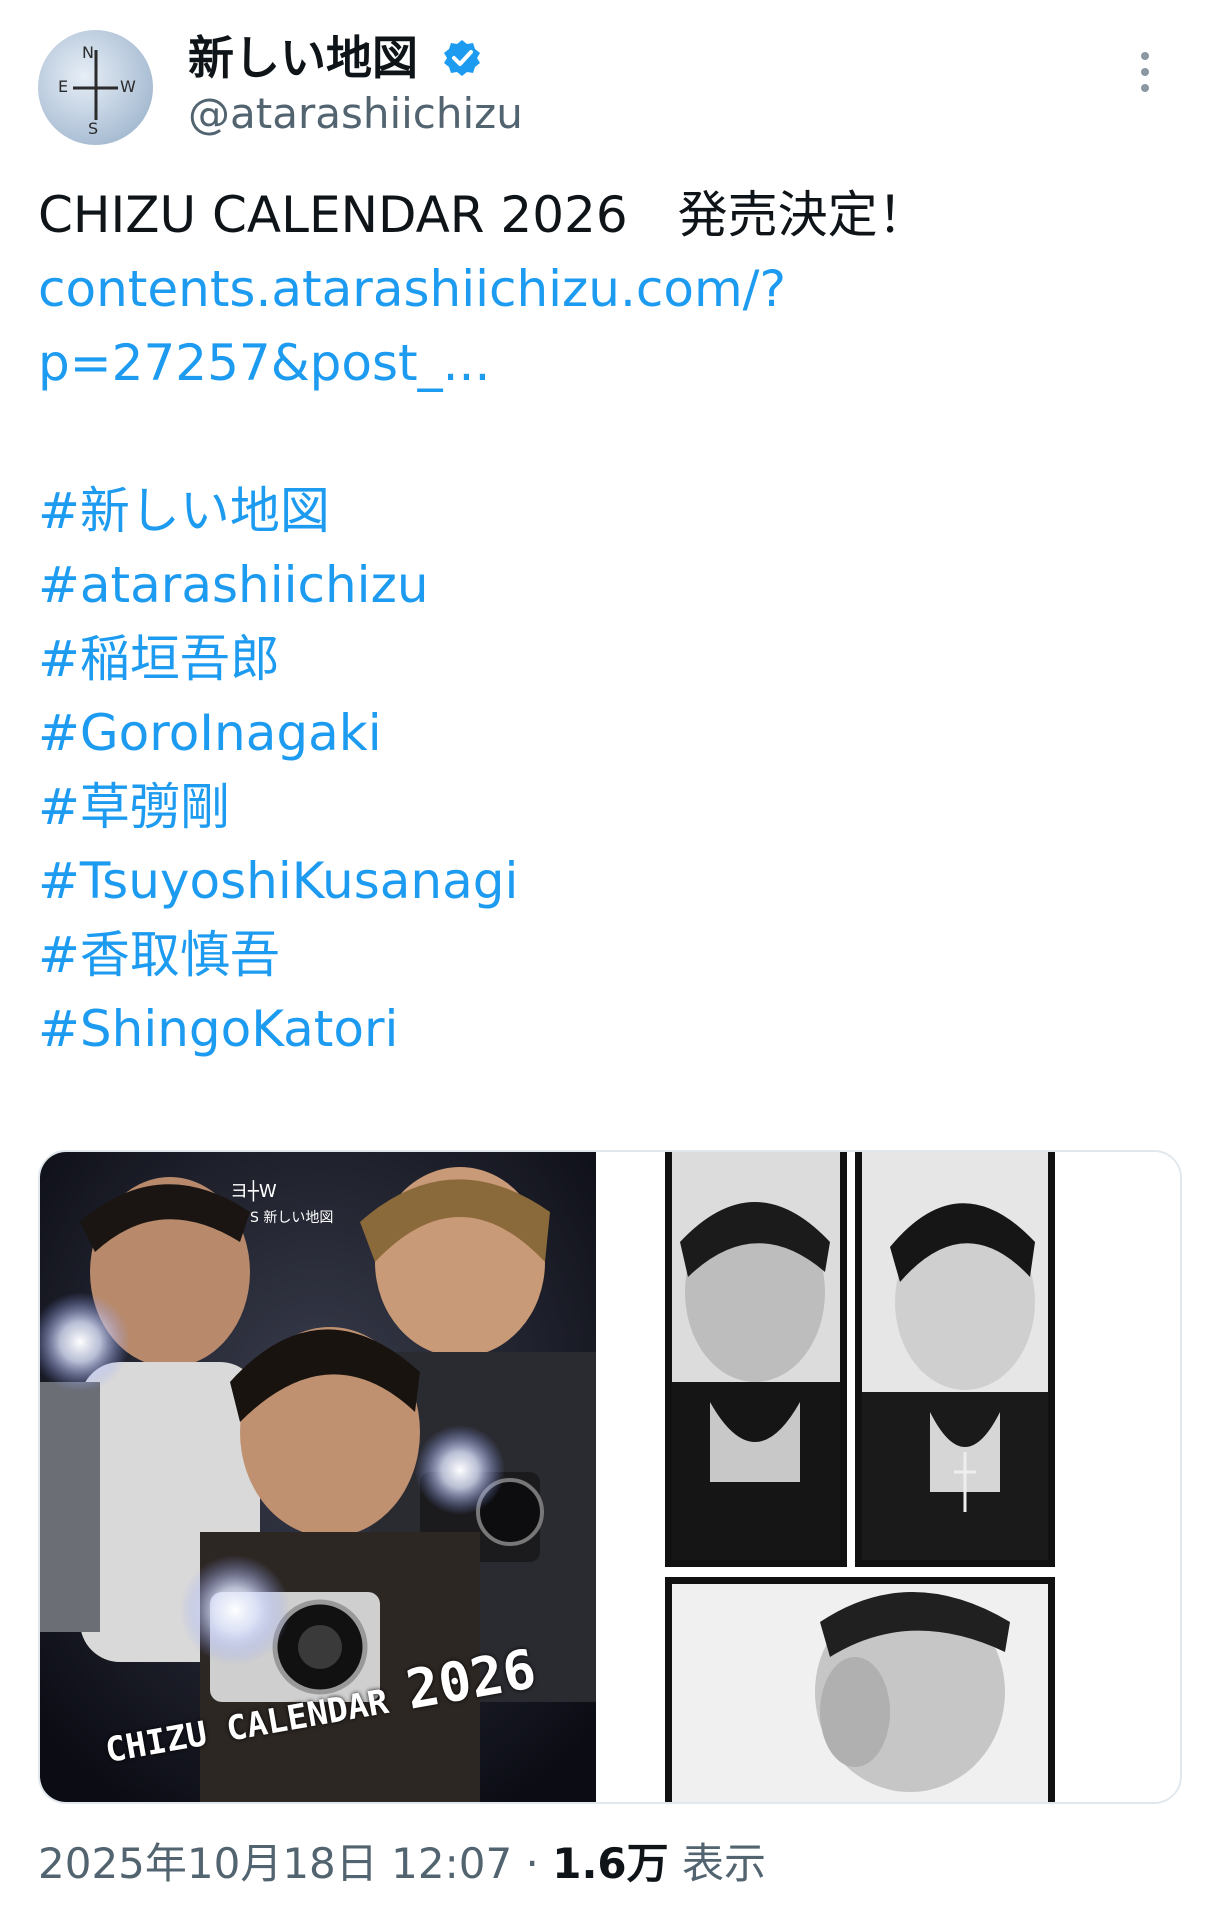  I want to click on hashtag-link: #草彅剛, so click(608, 807).